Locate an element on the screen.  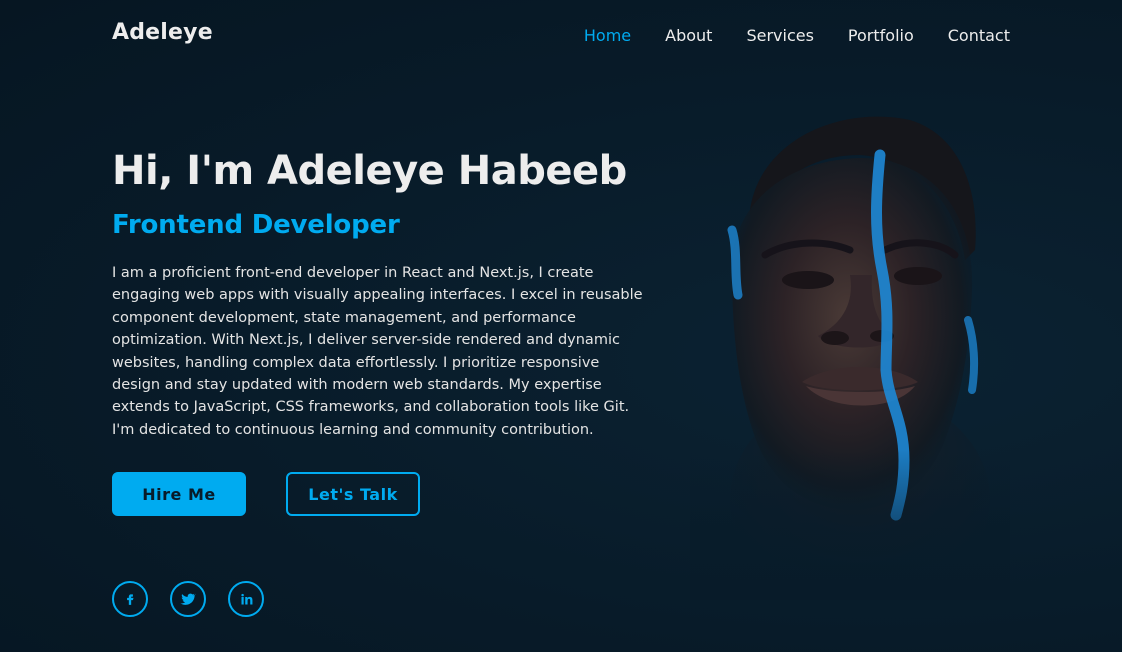
hire-me-button: Hire Me is located at coordinates (179, 494).